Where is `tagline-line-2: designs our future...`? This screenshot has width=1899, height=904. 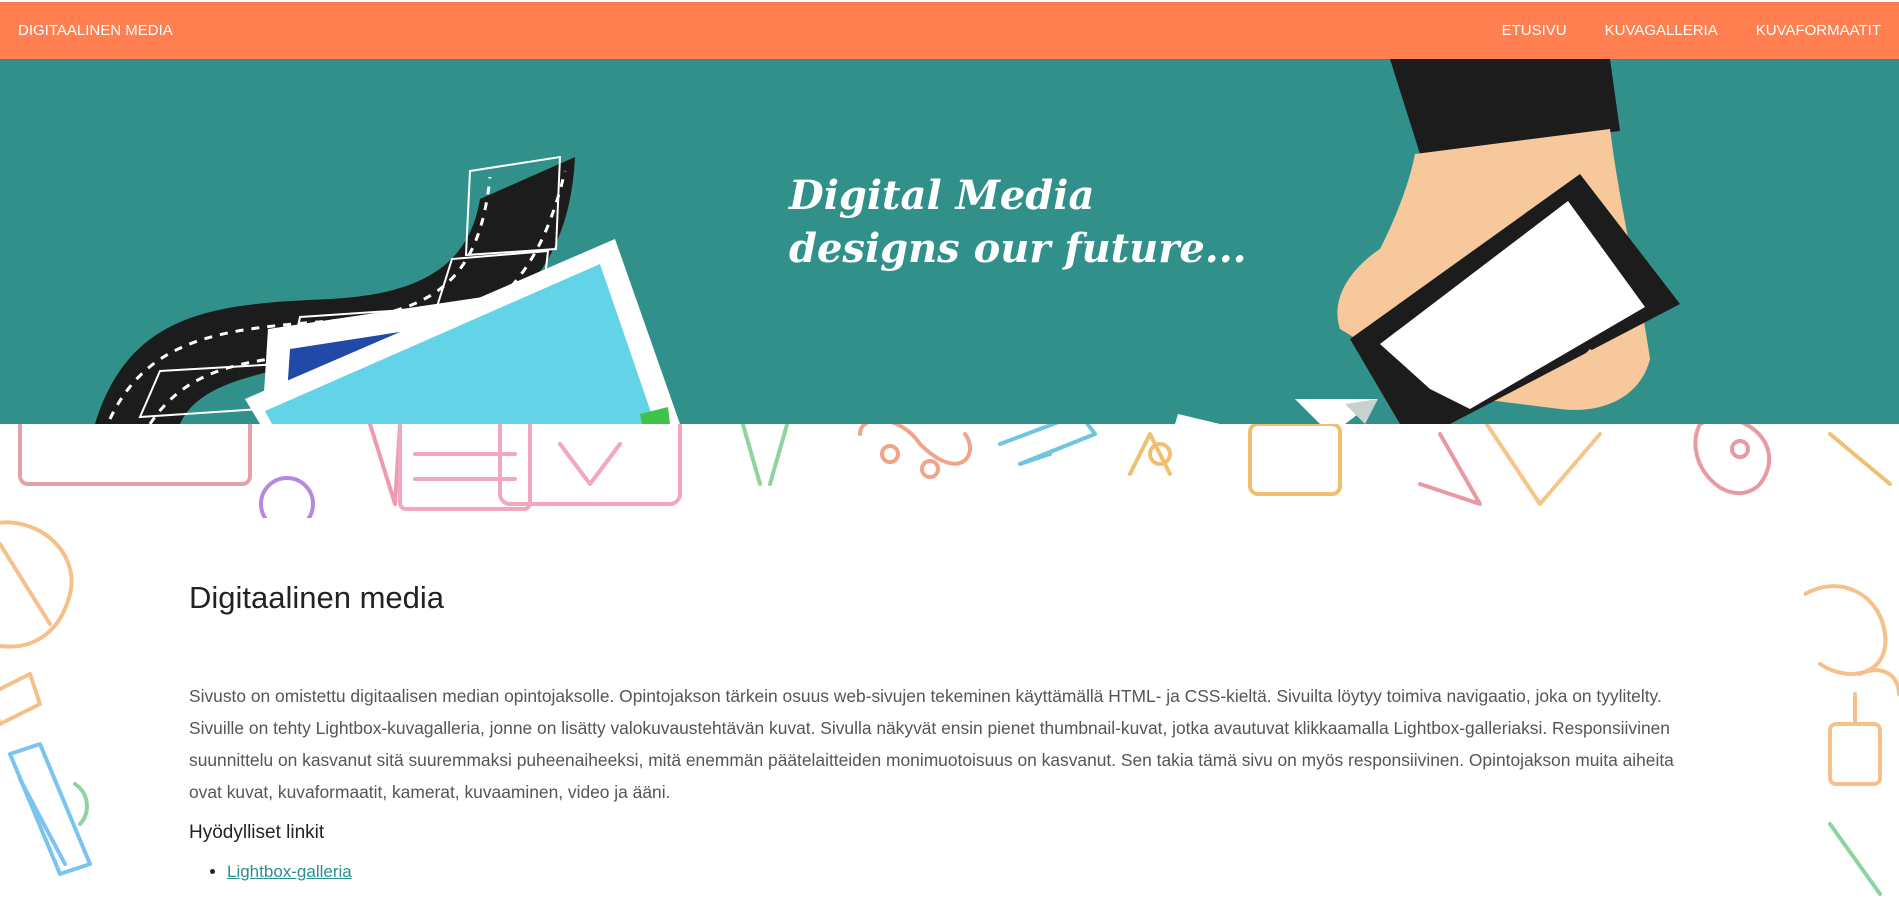 tagline-line-2: designs our future... is located at coordinates (1018, 248).